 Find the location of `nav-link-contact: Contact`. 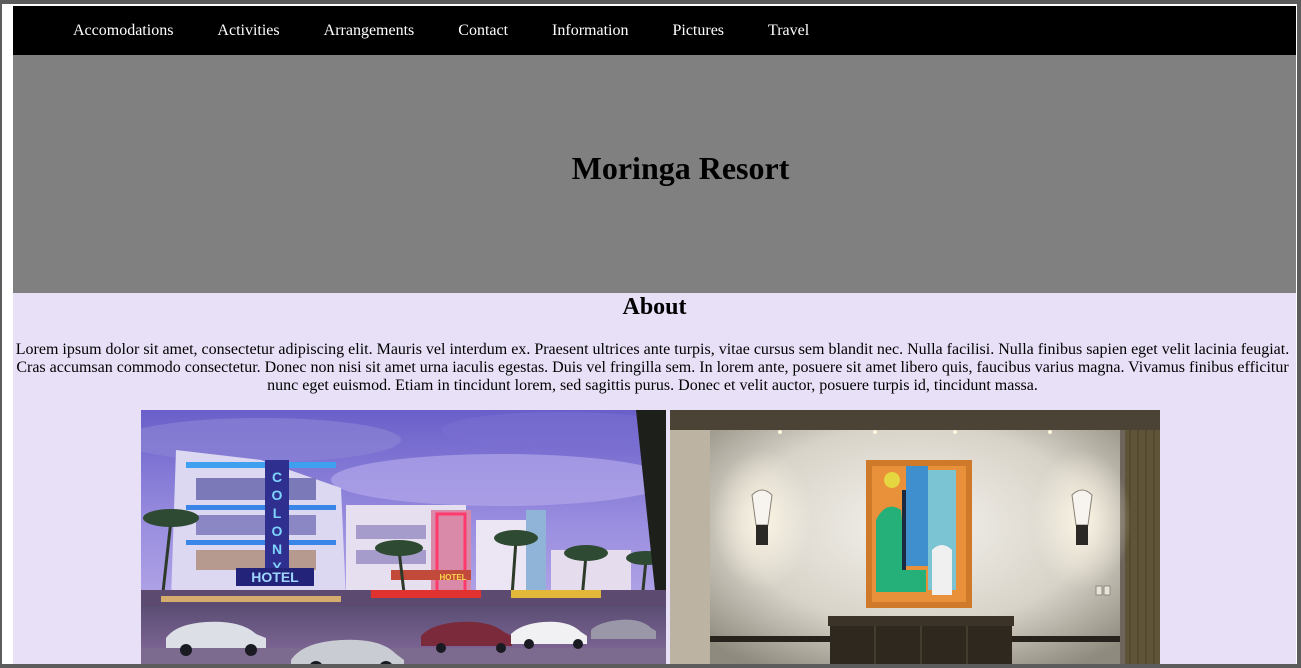

nav-link-contact: Contact is located at coordinates (483, 31).